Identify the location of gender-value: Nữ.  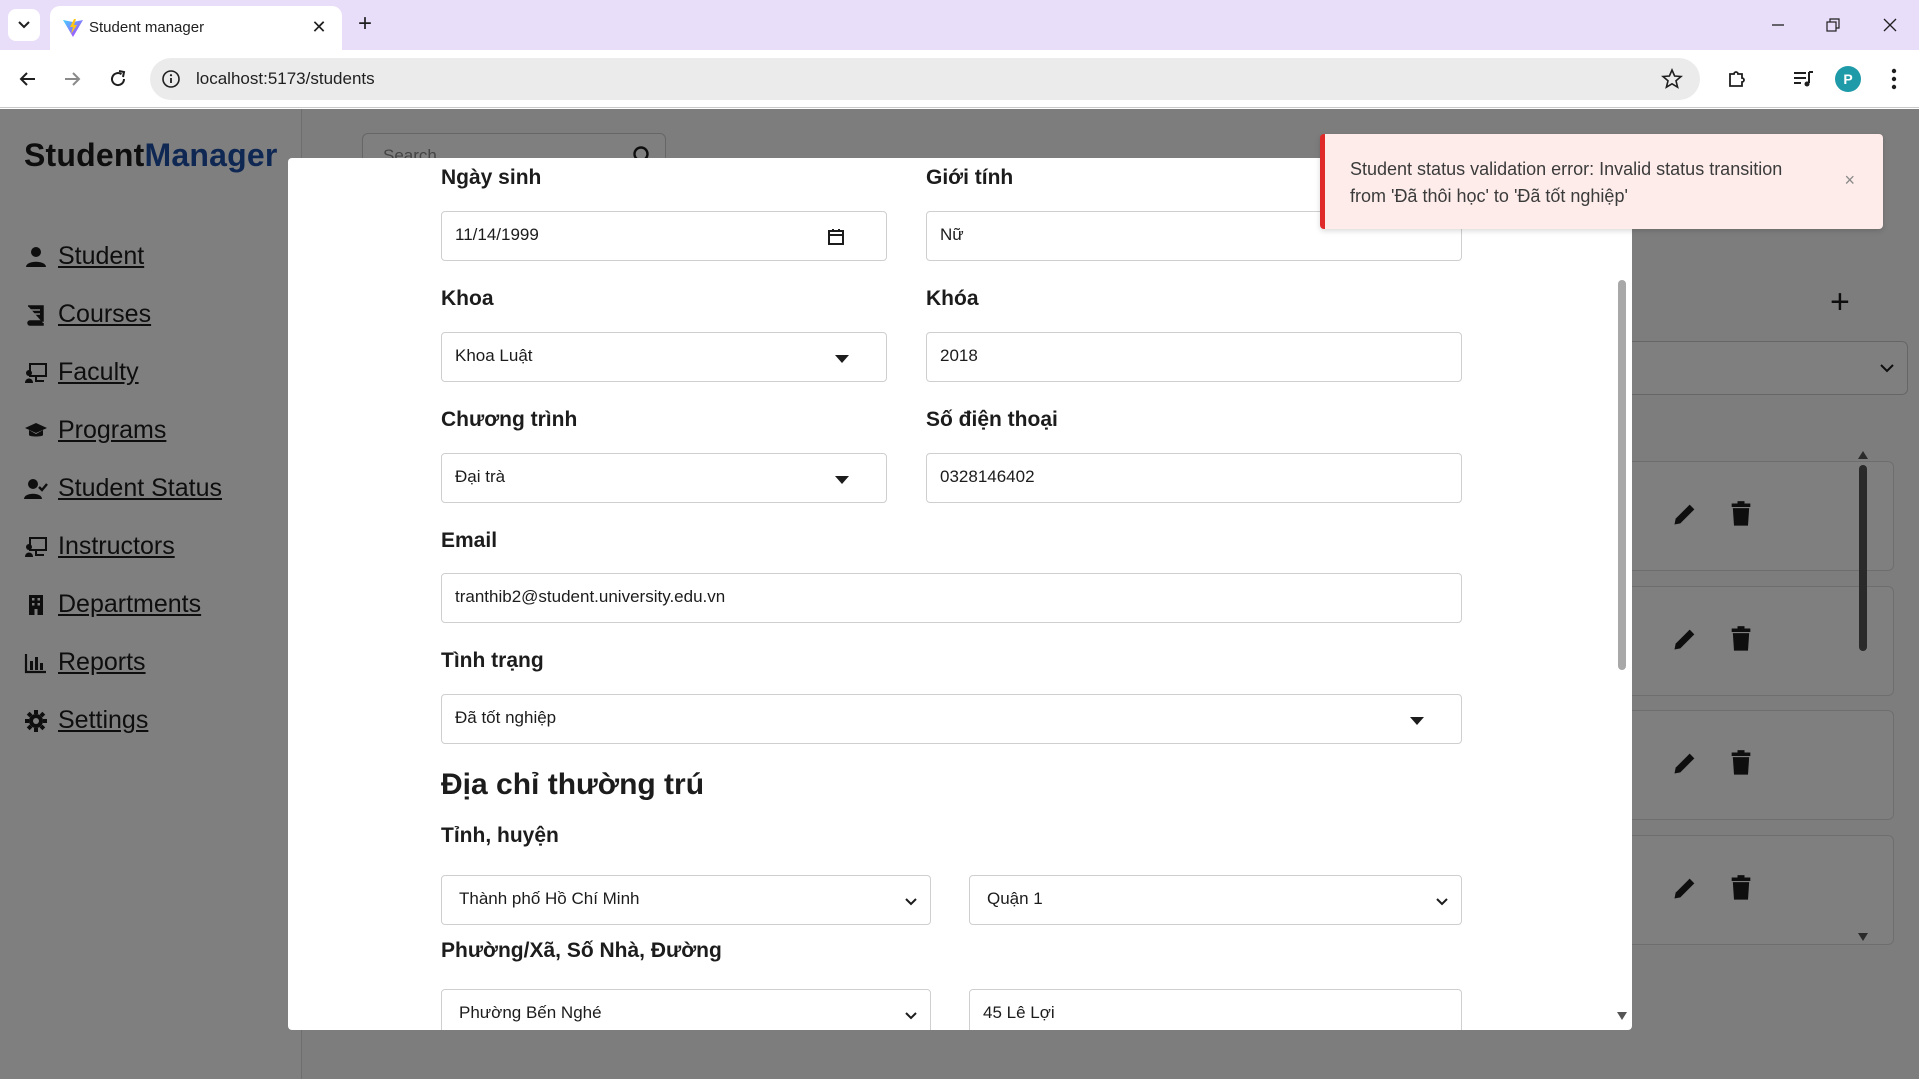
(952, 234).